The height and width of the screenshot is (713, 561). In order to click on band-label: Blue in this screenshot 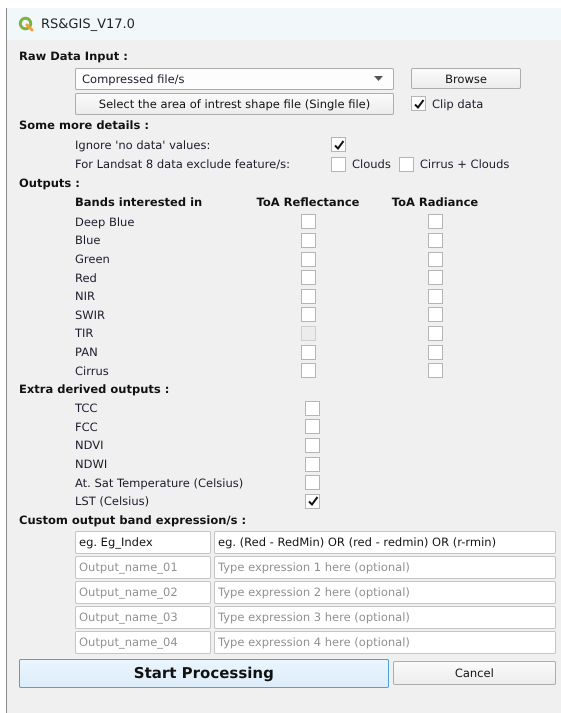, I will do `click(88, 240)`.